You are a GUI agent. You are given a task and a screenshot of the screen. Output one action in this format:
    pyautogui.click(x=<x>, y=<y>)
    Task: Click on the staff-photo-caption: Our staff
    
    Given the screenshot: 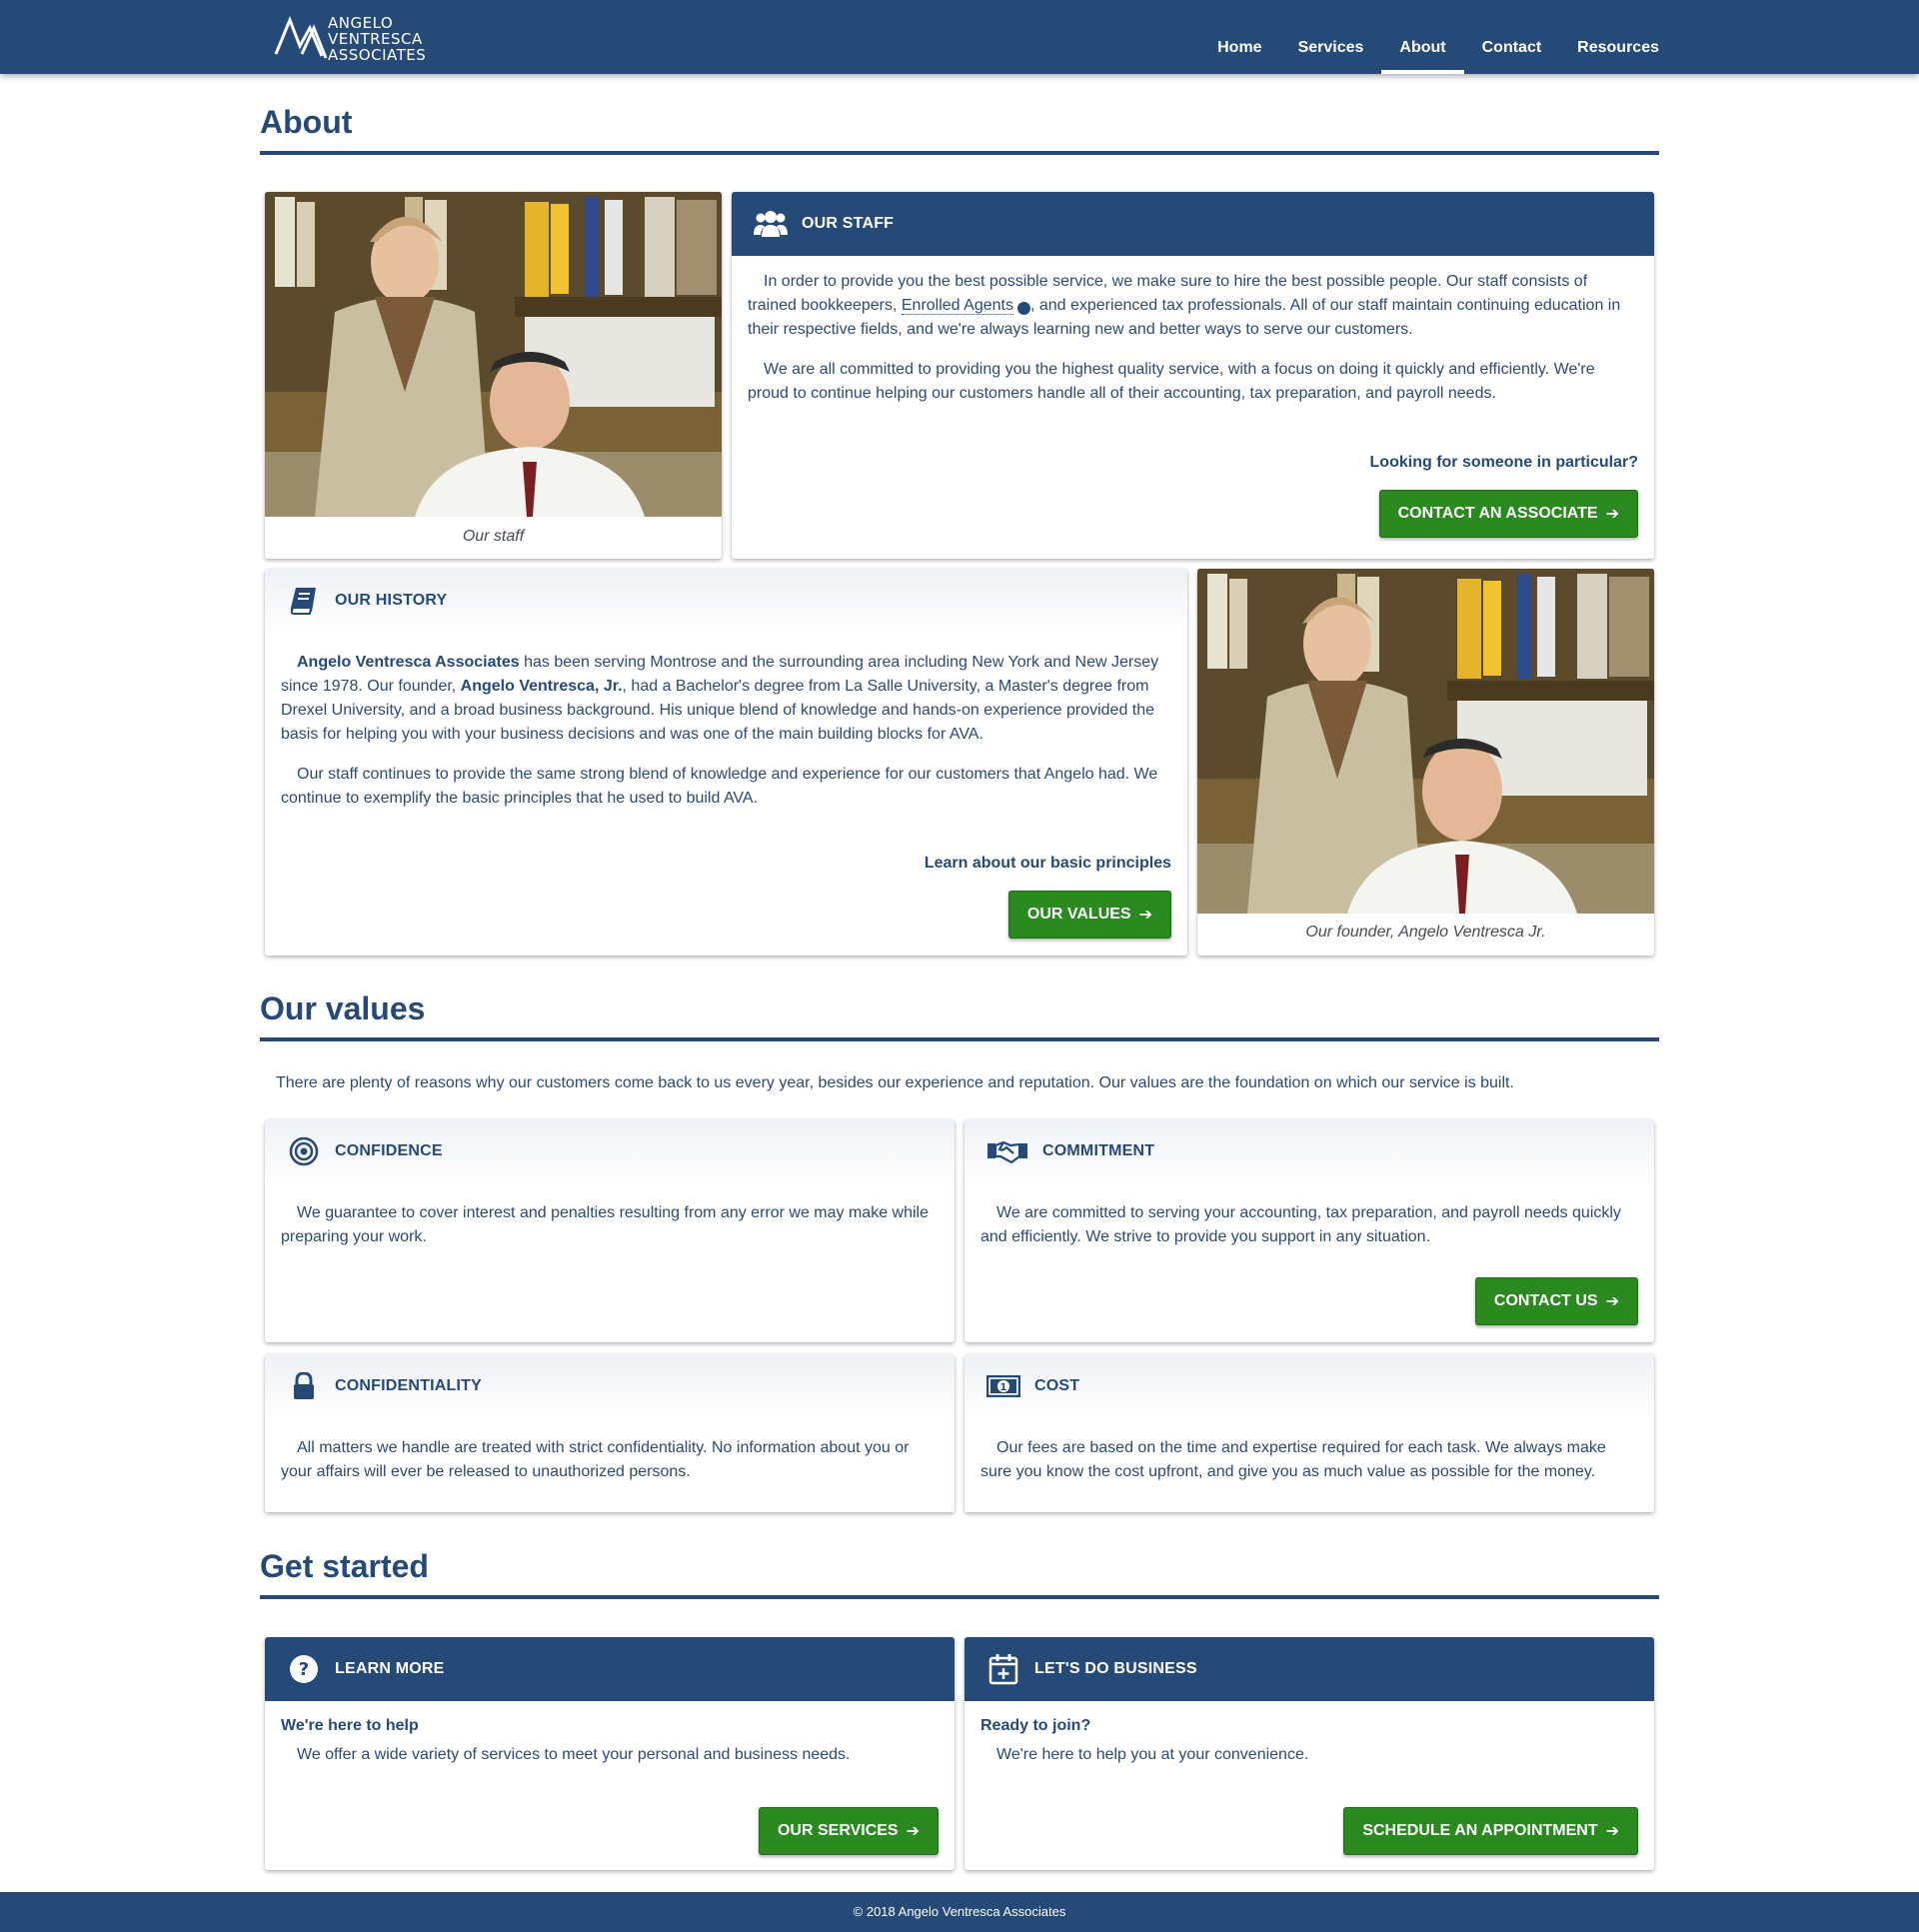 What is the action you would take?
    pyautogui.click(x=494, y=536)
    